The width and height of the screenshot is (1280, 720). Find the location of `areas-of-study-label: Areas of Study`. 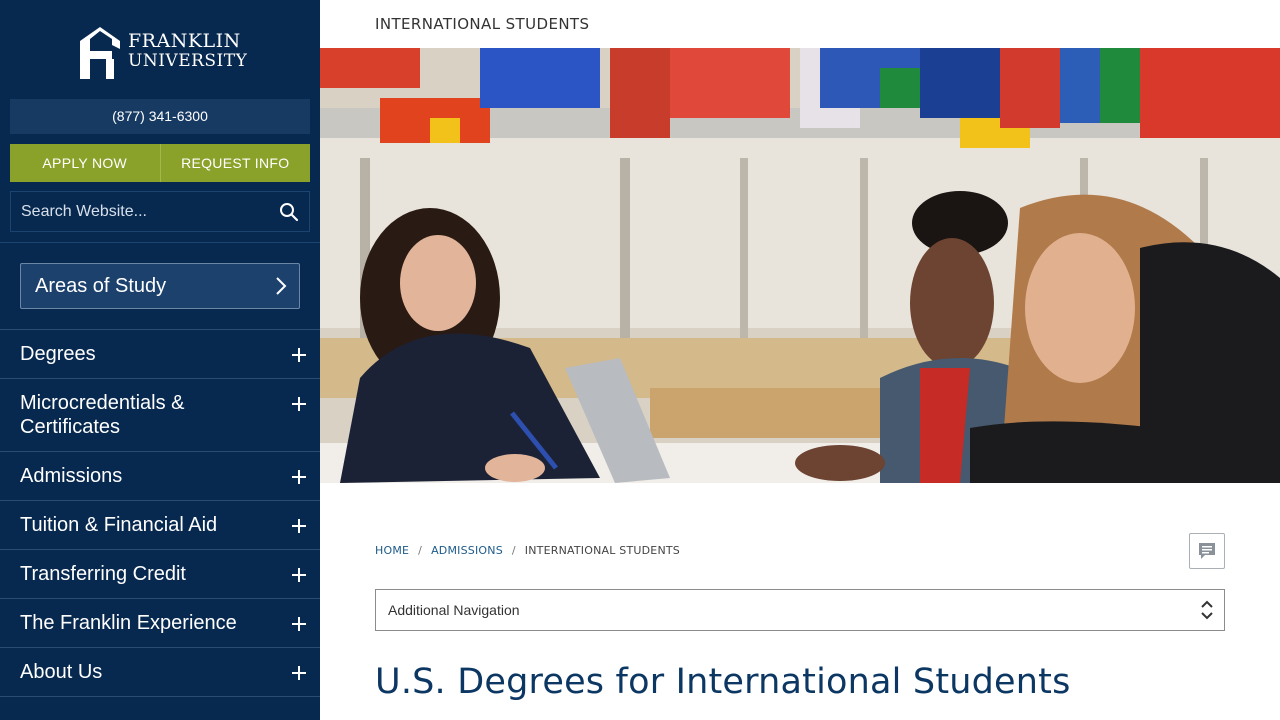

areas-of-study-label: Areas of Study is located at coordinates (101, 285).